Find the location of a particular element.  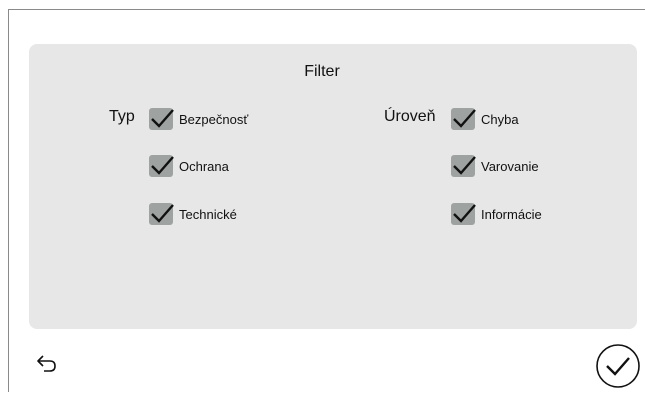

checkbox-label: Chyba is located at coordinates (500, 119).